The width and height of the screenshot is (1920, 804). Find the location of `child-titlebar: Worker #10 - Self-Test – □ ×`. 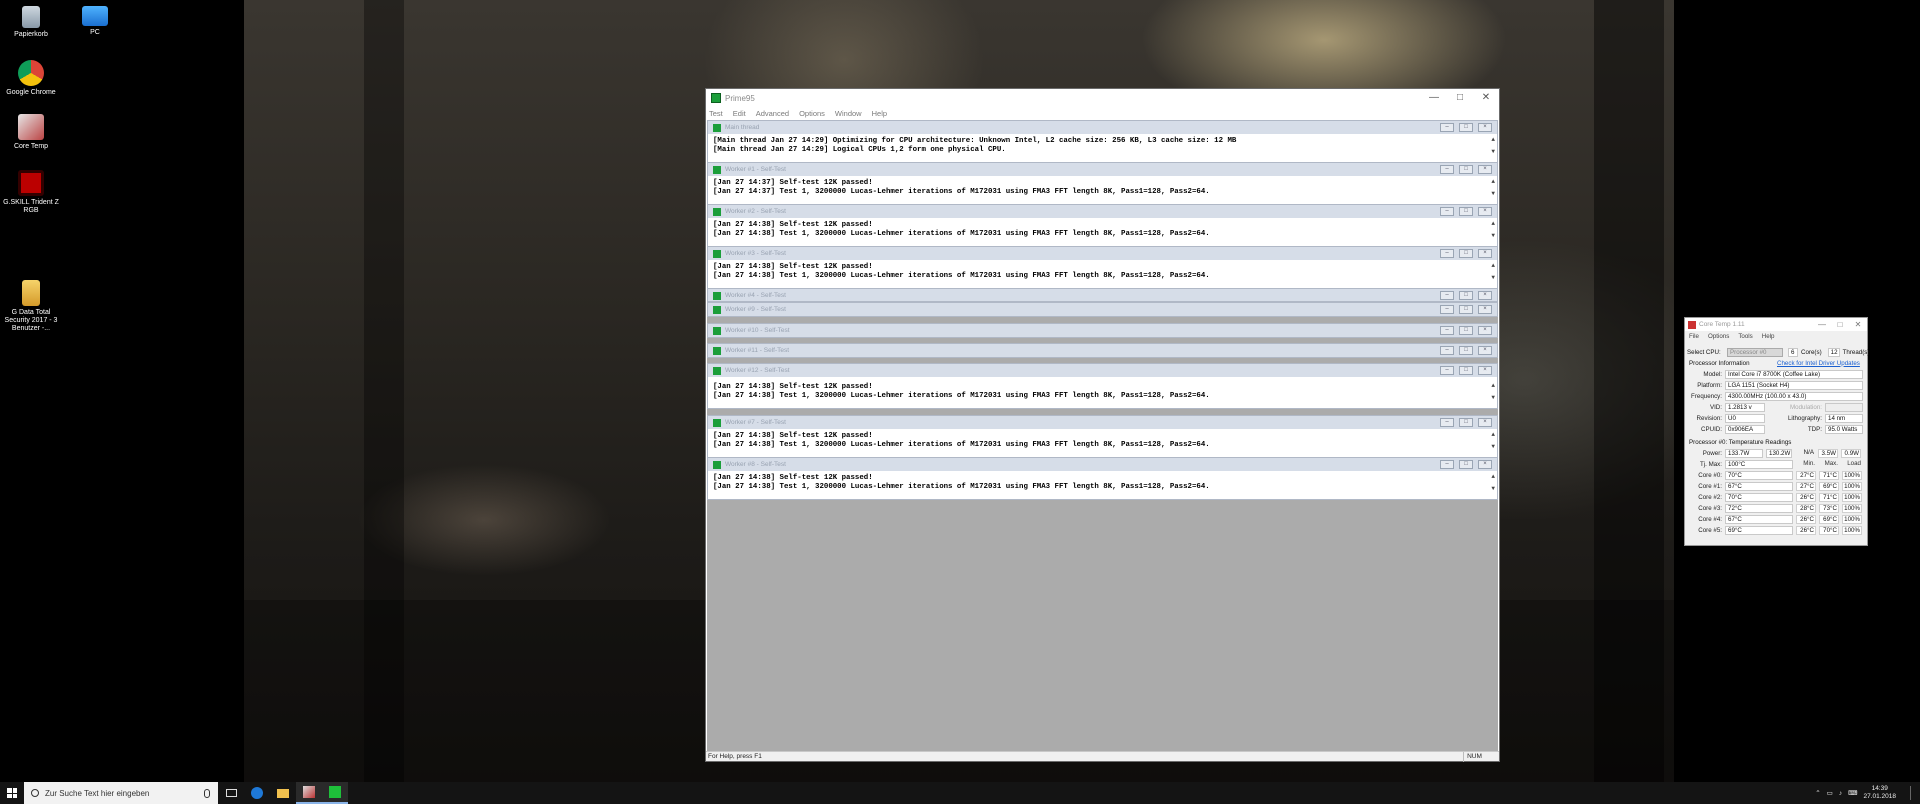

child-titlebar: Worker #10 - Self-Test – □ × is located at coordinates (1102, 330).